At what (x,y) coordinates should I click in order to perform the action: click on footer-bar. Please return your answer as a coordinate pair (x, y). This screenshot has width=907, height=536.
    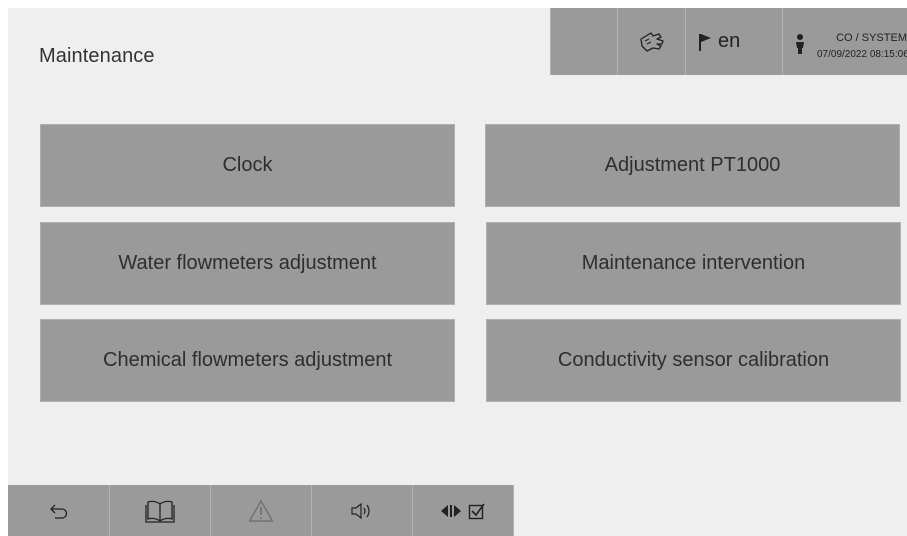
    Looking at the image, I should click on (457, 510).